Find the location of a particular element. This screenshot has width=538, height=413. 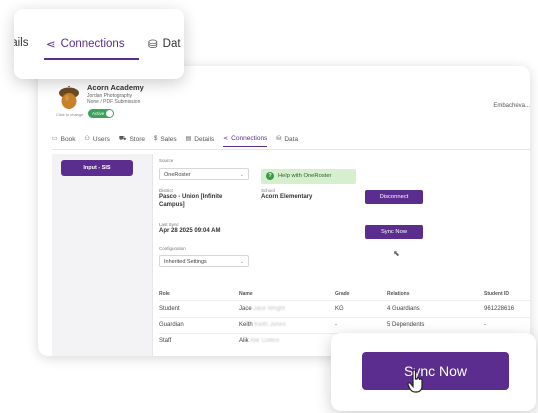

details-icon: ▤ is located at coordinates (188, 139).